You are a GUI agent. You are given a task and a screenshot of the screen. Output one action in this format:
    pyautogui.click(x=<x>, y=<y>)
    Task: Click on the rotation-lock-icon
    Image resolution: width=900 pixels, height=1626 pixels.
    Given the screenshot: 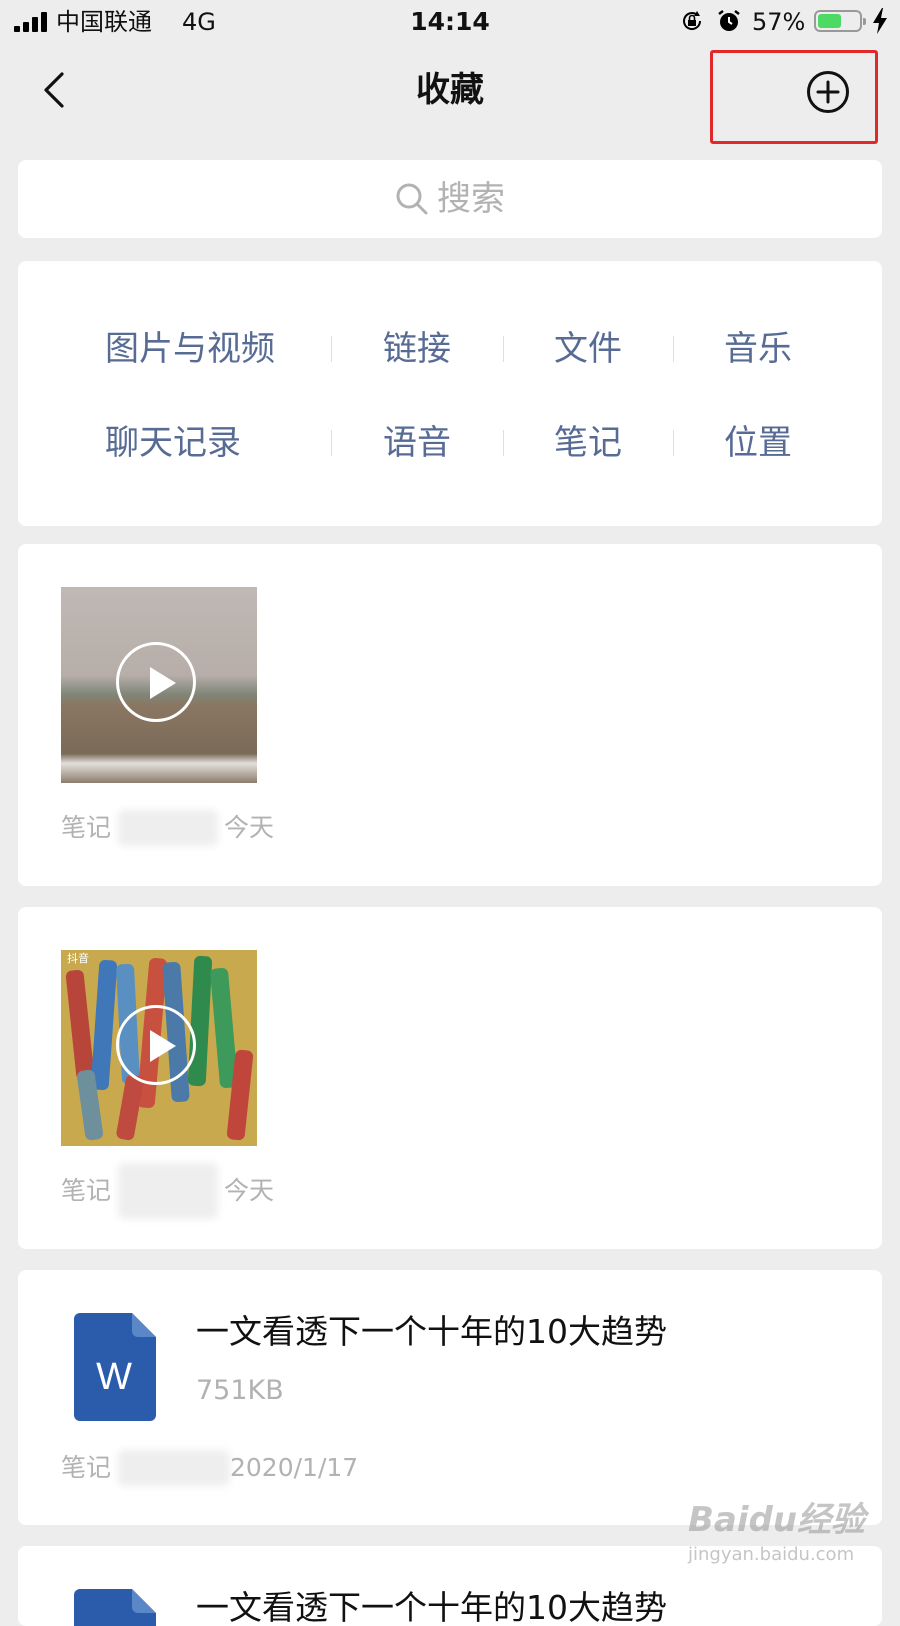 What is the action you would take?
    pyautogui.click(x=692, y=20)
    